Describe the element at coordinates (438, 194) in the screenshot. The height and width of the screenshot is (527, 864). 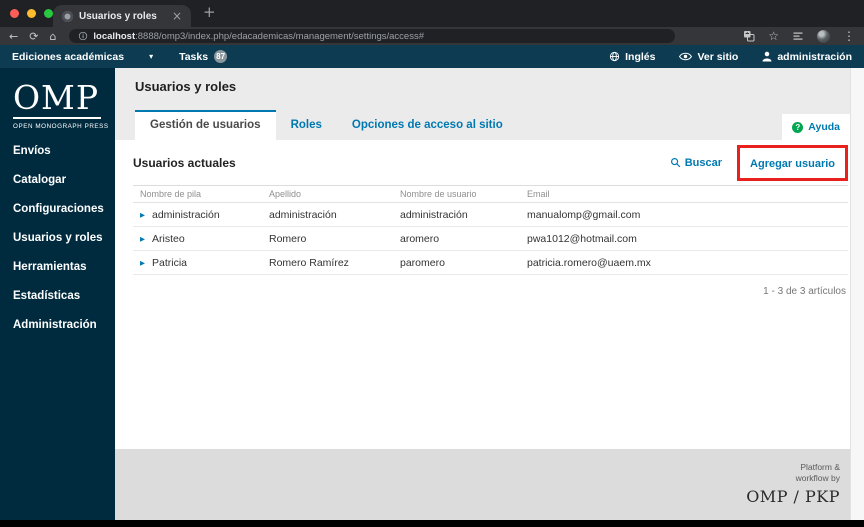
I see `column-header-username: Nombre de usuario` at that location.